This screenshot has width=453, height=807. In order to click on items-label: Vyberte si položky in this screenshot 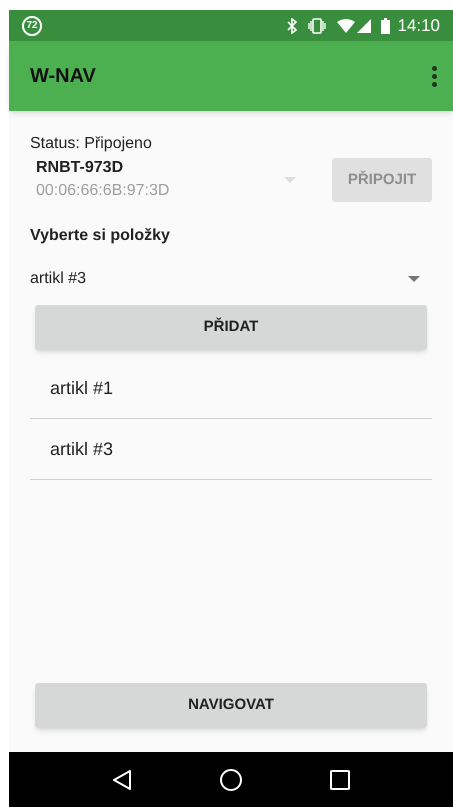, I will do `click(100, 236)`.